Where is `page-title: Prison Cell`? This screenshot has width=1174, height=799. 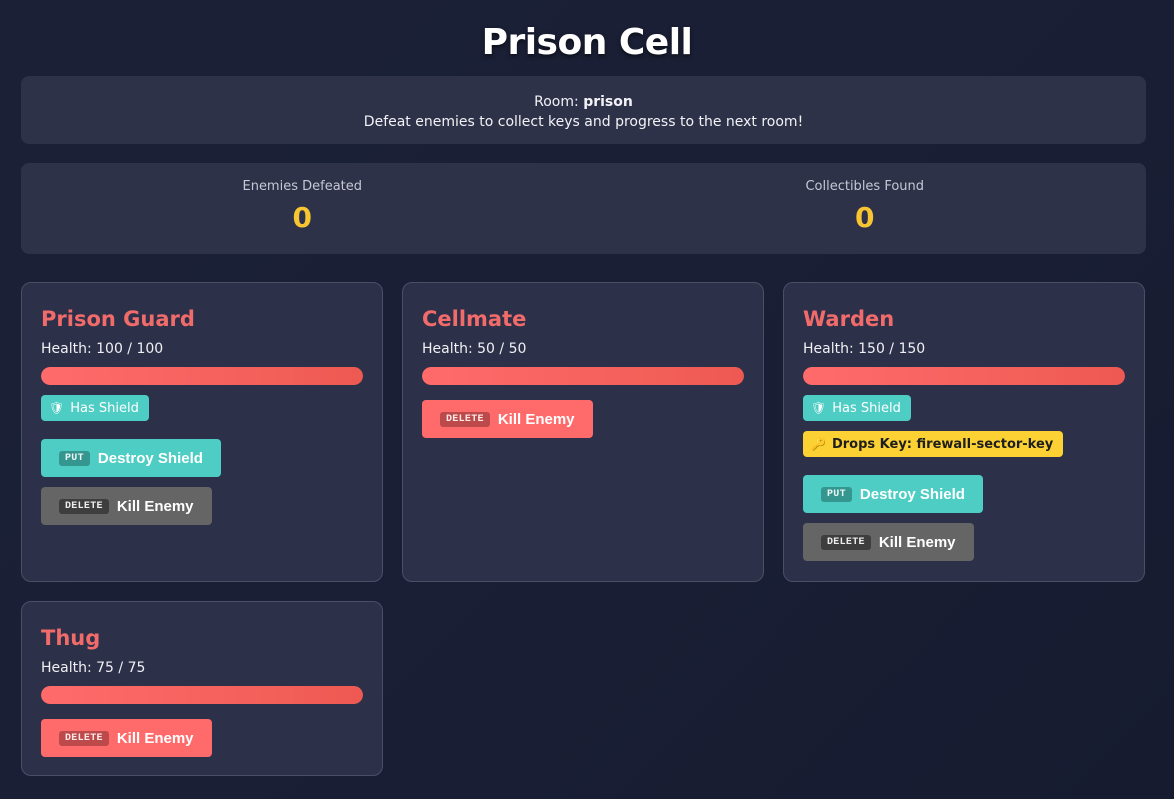
page-title: Prison Cell is located at coordinates (587, 42).